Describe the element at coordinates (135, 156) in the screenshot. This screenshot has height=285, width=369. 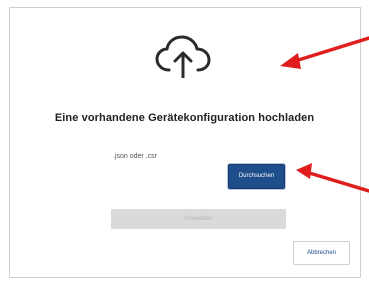
I see `file-type-hint: .json oder .csr` at that location.